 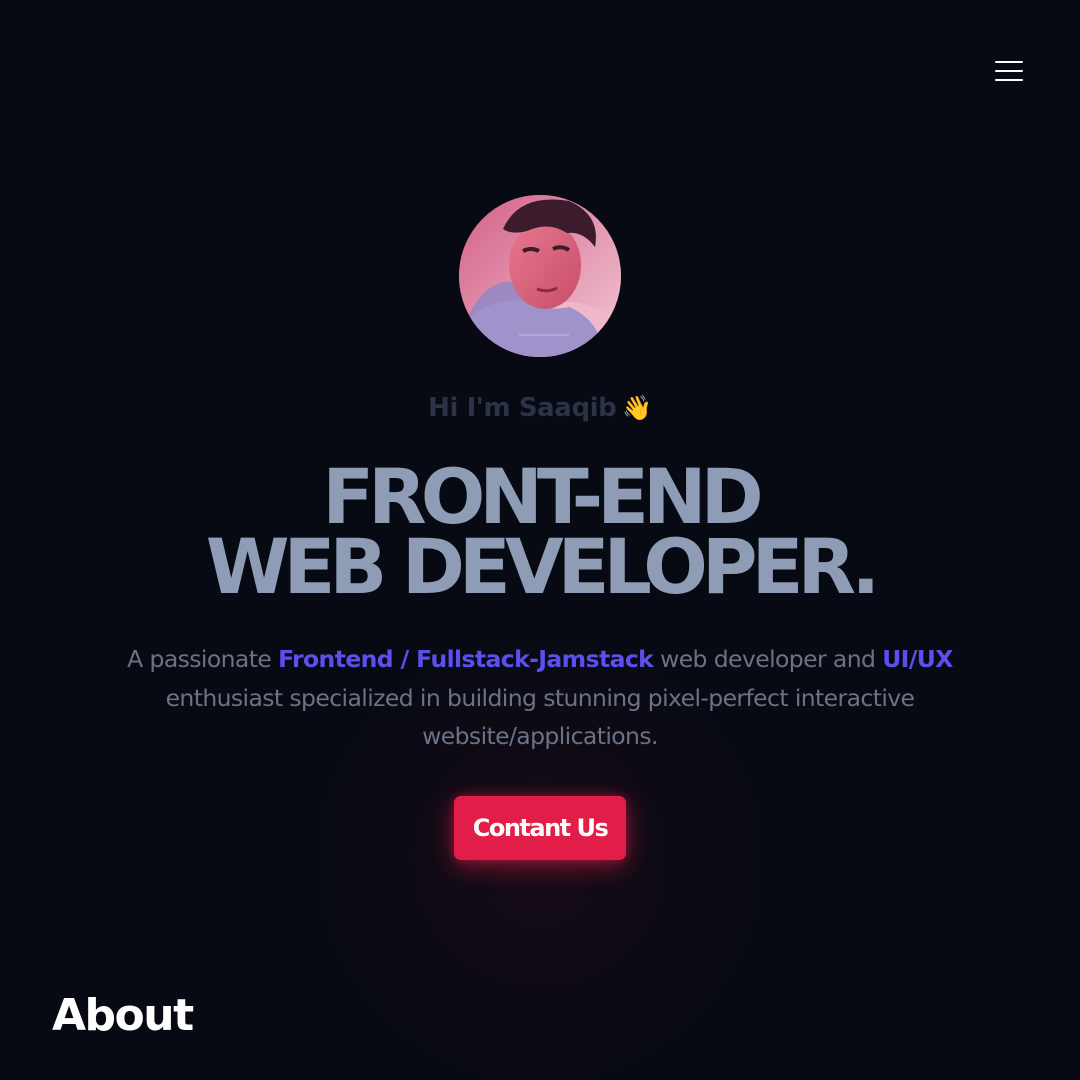 I want to click on description-highlight-frontend: Frontend / Fullstack-Jamstack, so click(x=466, y=659).